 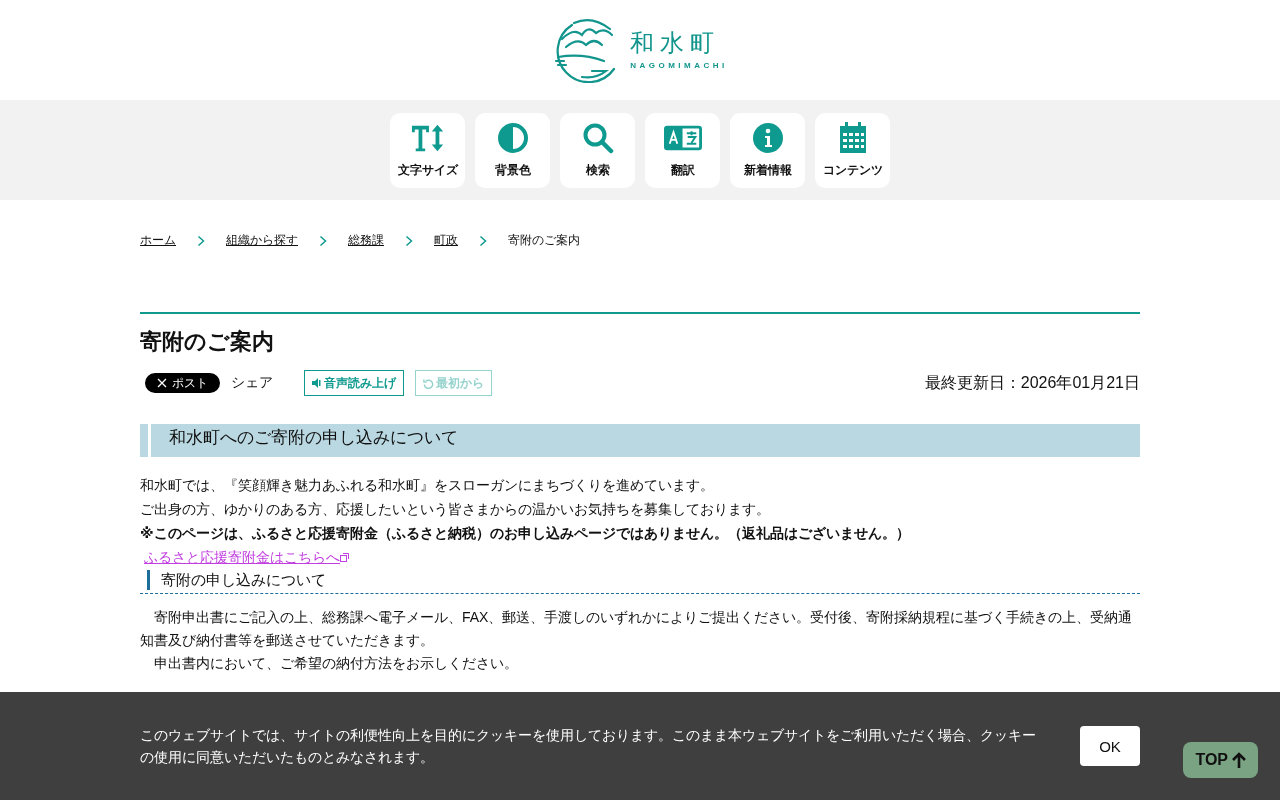 What do you see at coordinates (262, 240) in the screenshot?
I see `breadcrumb-link: 組織から探す` at bounding box center [262, 240].